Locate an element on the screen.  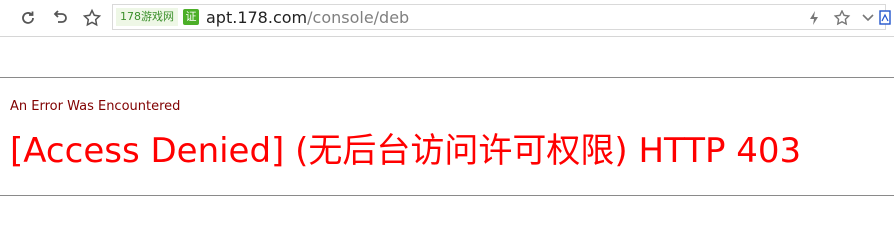
certificate-badge: 证 is located at coordinates (191, 17).